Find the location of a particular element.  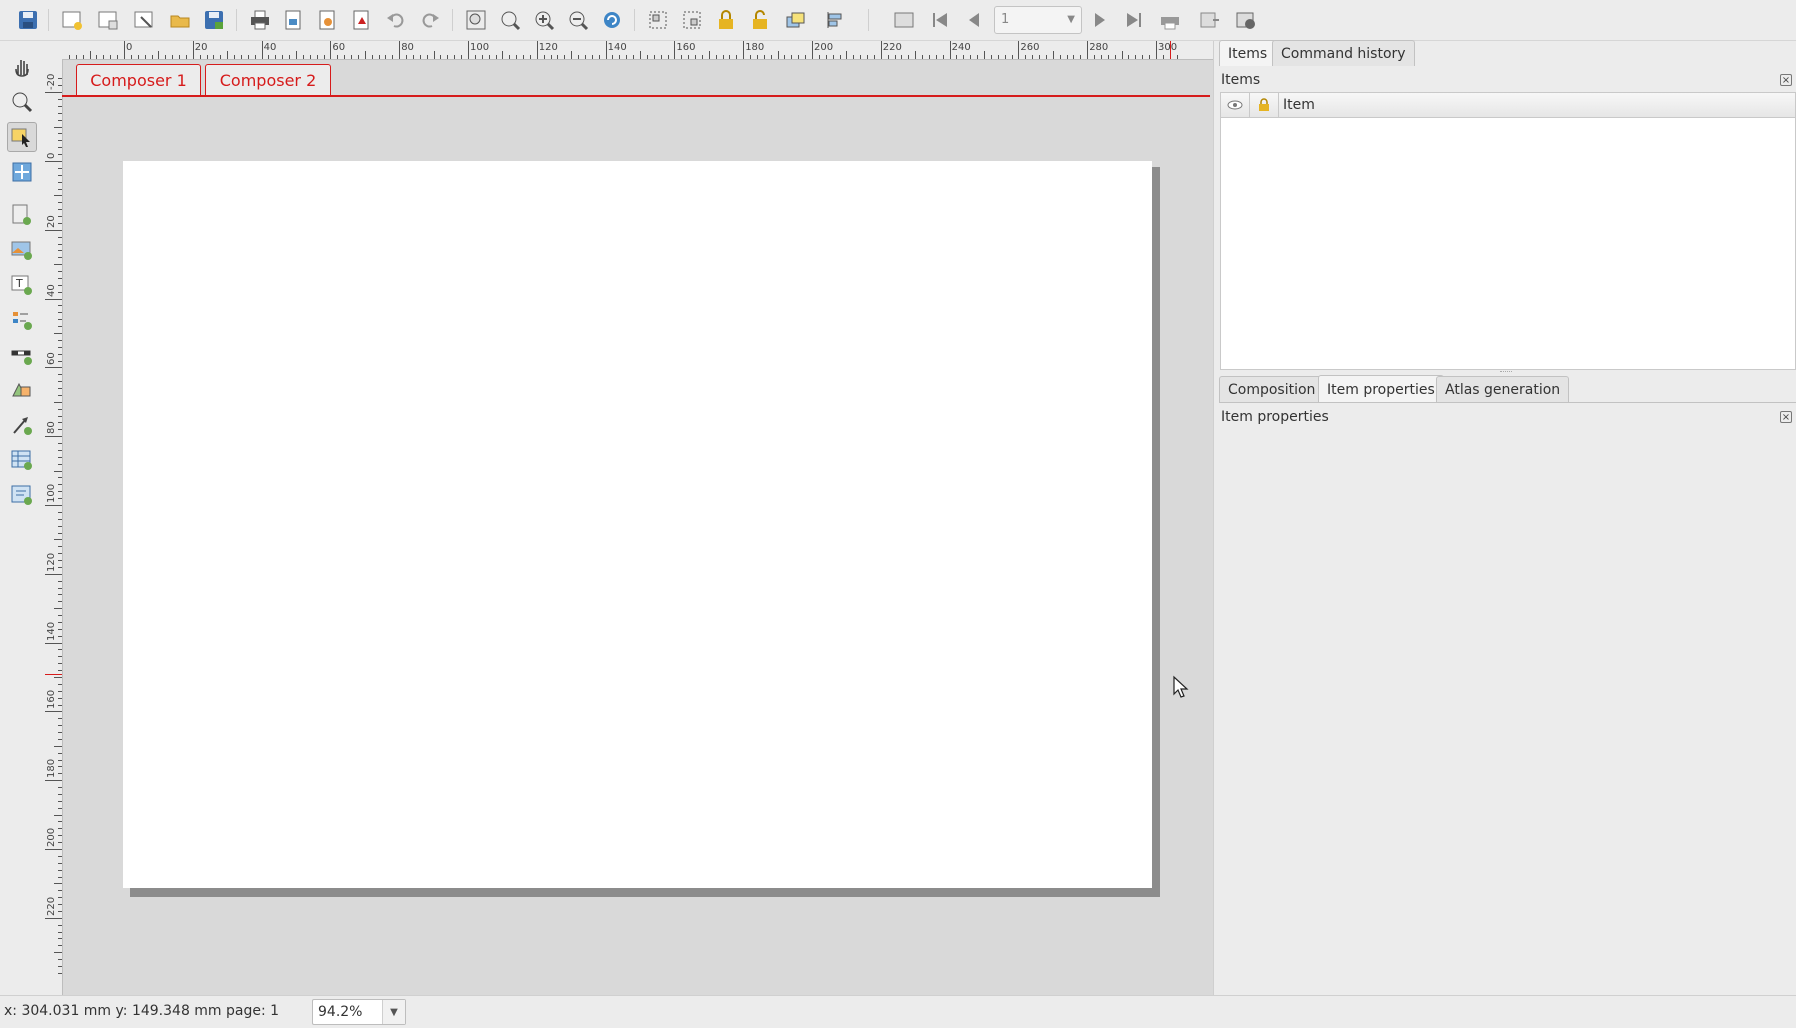

svg-text: T is located at coordinates (19, 283).